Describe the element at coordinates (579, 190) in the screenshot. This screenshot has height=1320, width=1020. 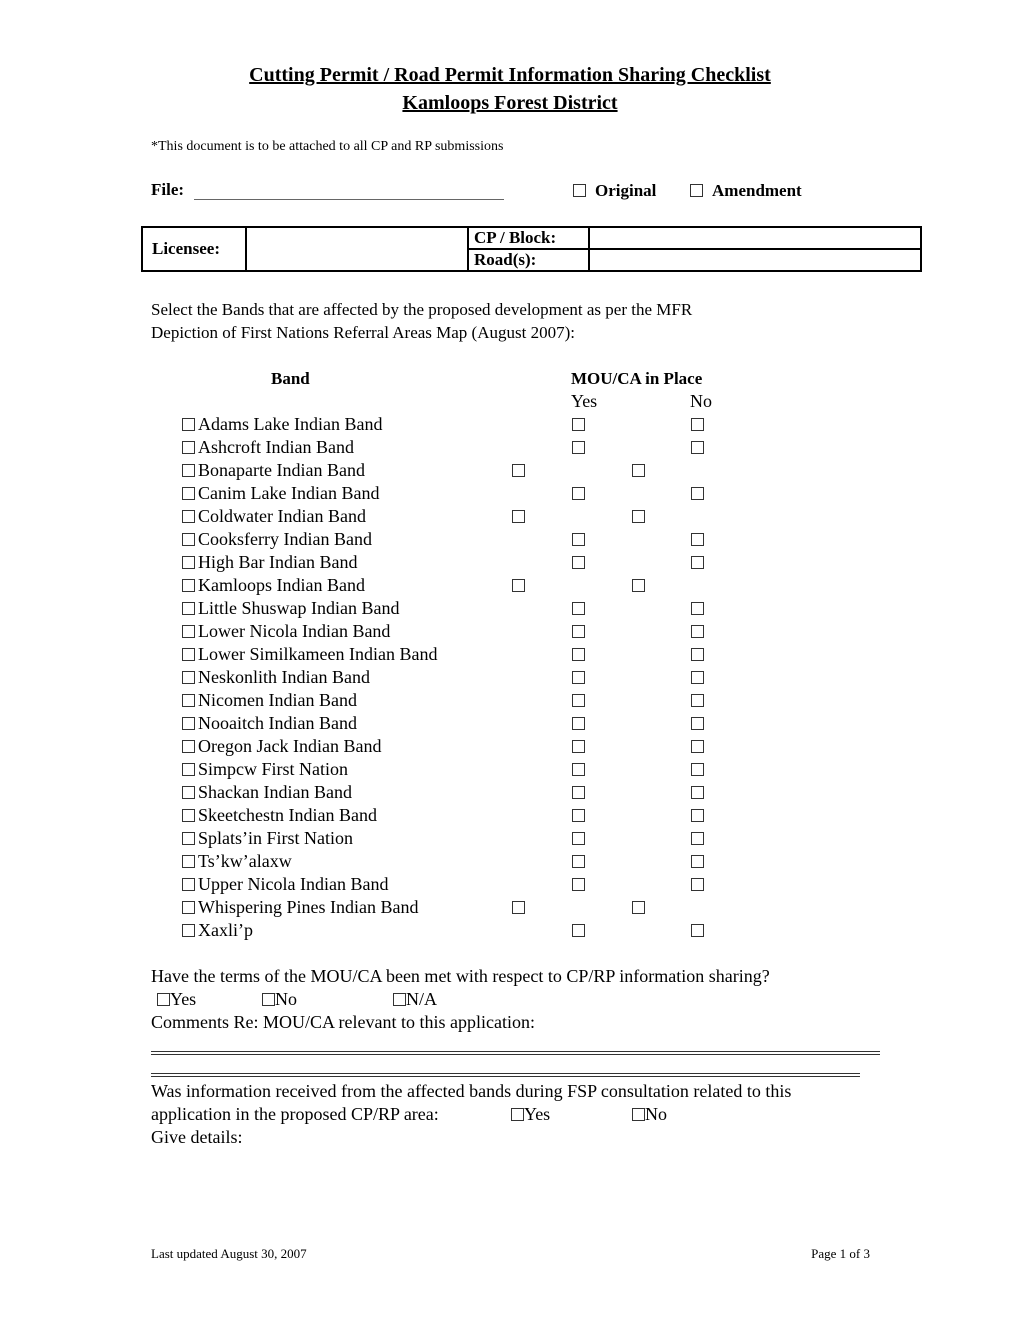
I see `original-checkbox` at that location.